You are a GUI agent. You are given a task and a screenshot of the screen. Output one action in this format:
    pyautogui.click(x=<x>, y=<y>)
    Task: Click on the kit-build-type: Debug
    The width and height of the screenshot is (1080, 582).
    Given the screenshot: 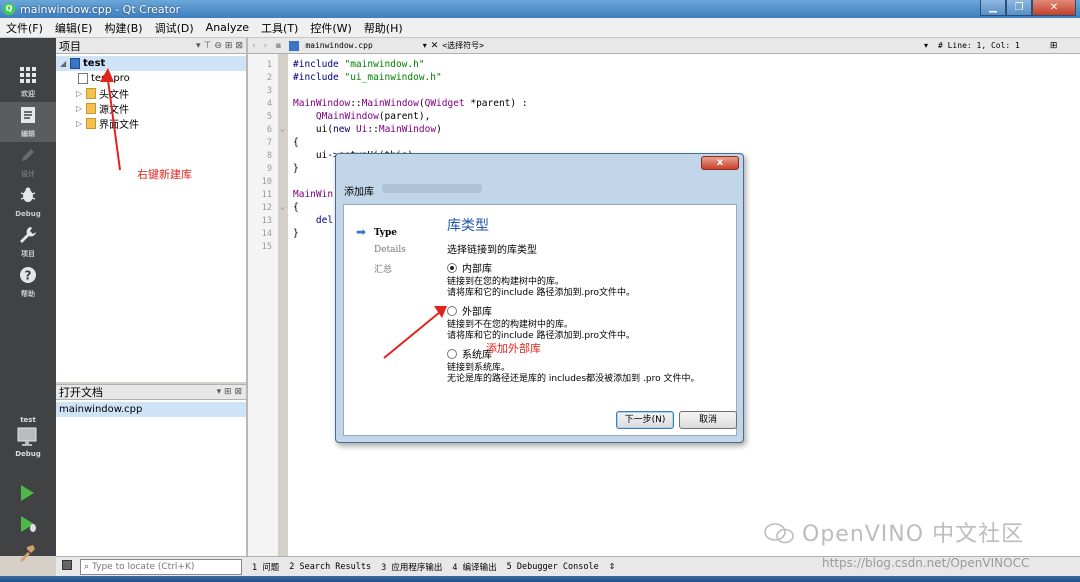 What is the action you would take?
    pyautogui.click(x=28, y=454)
    